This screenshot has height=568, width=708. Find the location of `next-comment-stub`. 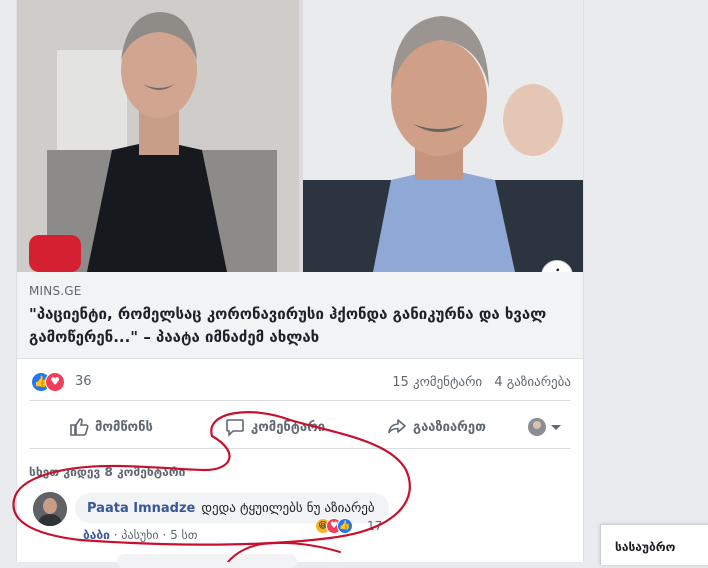

next-comment-stub is located at coordinates (207, 561).